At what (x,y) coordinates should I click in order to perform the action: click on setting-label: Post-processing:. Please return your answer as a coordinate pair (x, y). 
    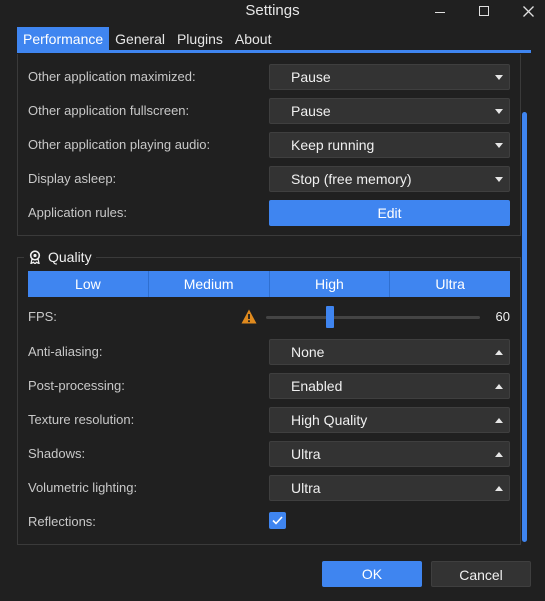
    Looking at the image, I should click on (76, 385).